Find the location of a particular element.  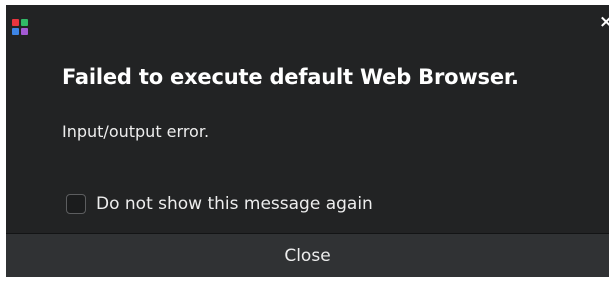

dont-show-again-checkbox is located at coordinates (76, 204).